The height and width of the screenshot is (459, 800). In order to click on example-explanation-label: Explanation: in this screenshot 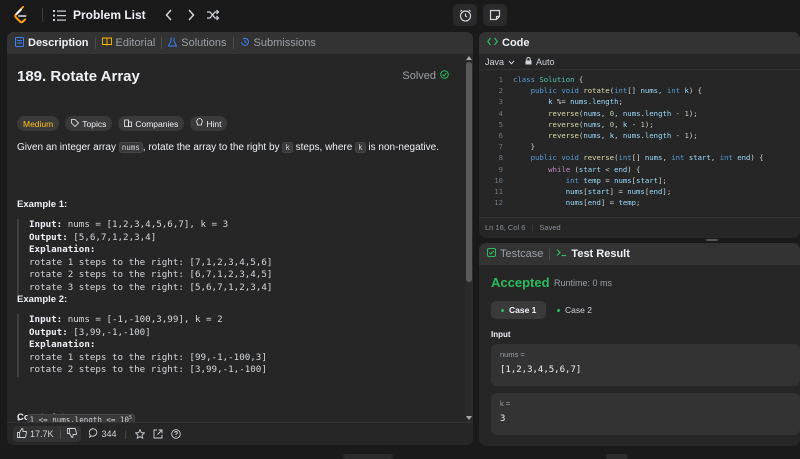, I will do `click(243, 250)`.